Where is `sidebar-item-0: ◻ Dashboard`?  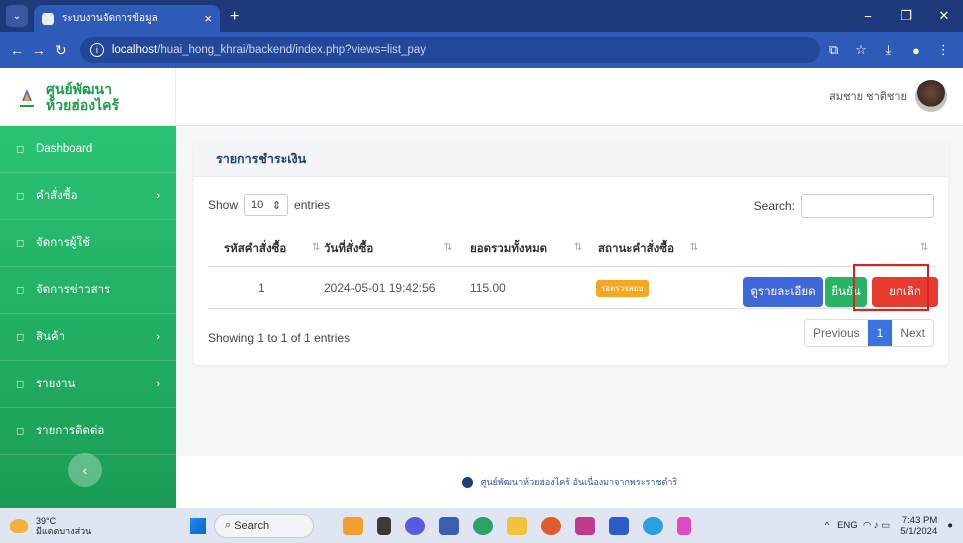
sidebar-item-0: ◻ Dashboard is located at coordinates (88, 149).